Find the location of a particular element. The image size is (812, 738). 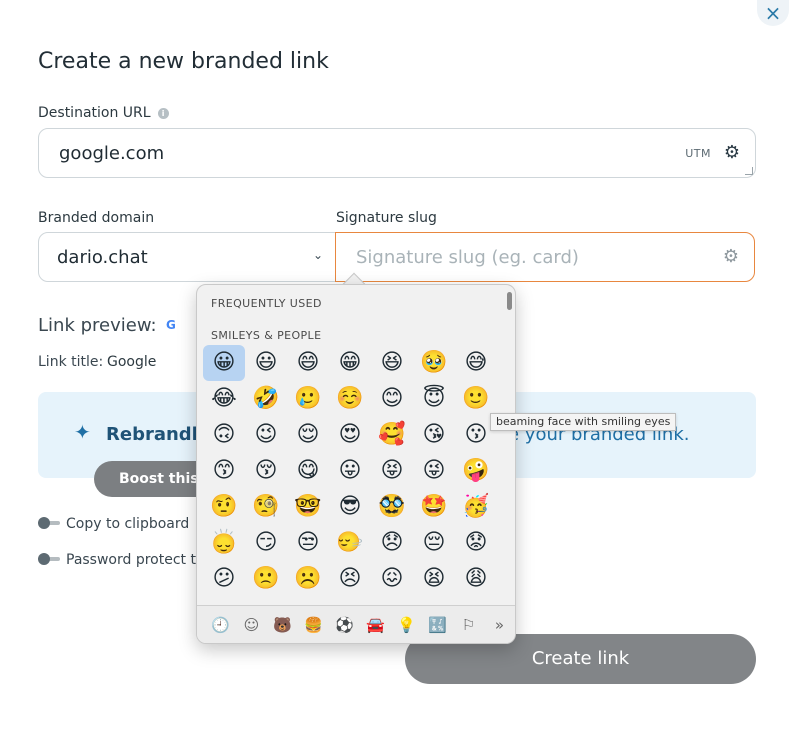

branded-domain-select: dario.chat ⌄ is located at coordinates (187, 257).